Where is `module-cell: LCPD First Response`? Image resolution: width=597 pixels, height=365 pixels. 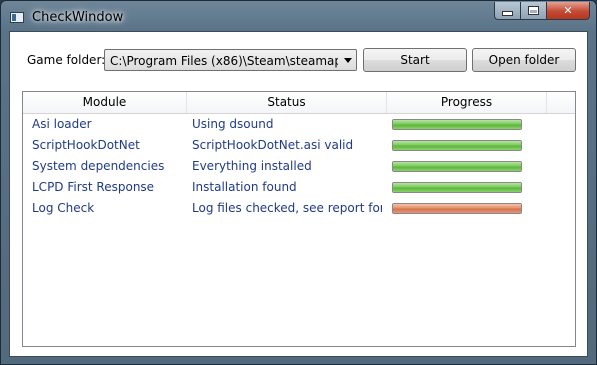 module-cell: LCPD First Response is located at coordinates (93, 187).